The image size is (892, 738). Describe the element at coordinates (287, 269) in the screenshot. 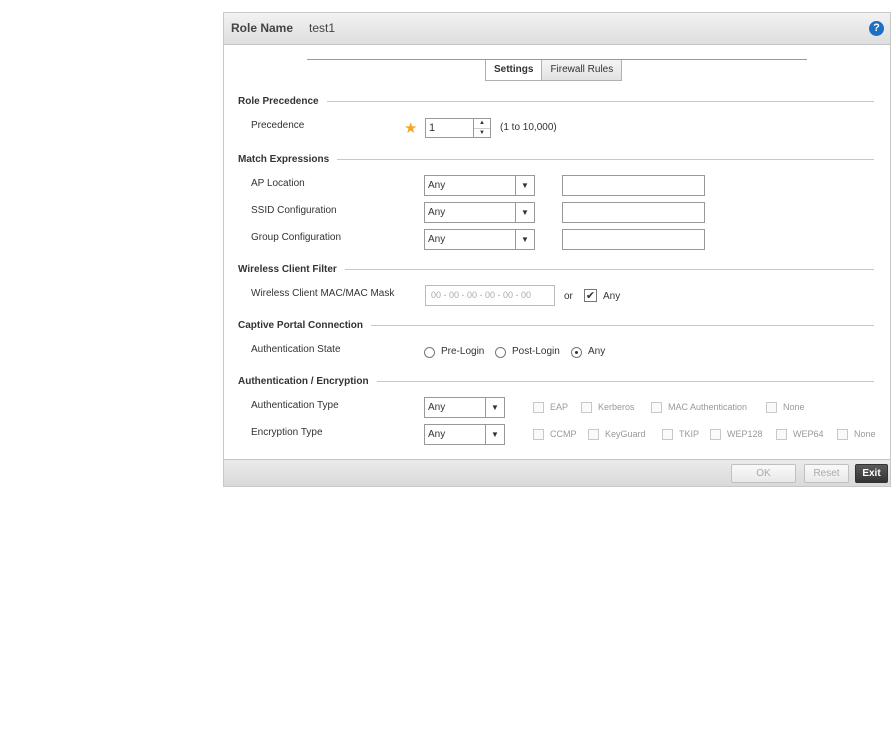

I see `section-title: Wireless Client Filter` at that location.